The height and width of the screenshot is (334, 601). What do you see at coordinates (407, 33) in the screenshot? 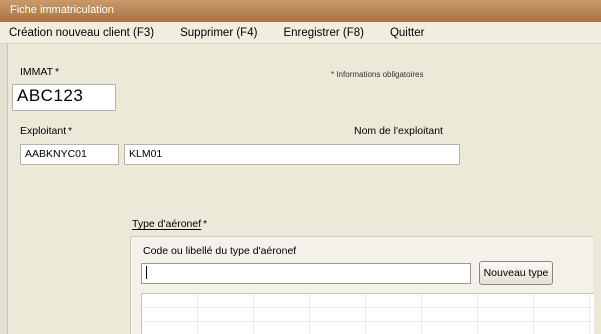
I see `menu-item-quit: Quitter` at bounding box center [407, 33].